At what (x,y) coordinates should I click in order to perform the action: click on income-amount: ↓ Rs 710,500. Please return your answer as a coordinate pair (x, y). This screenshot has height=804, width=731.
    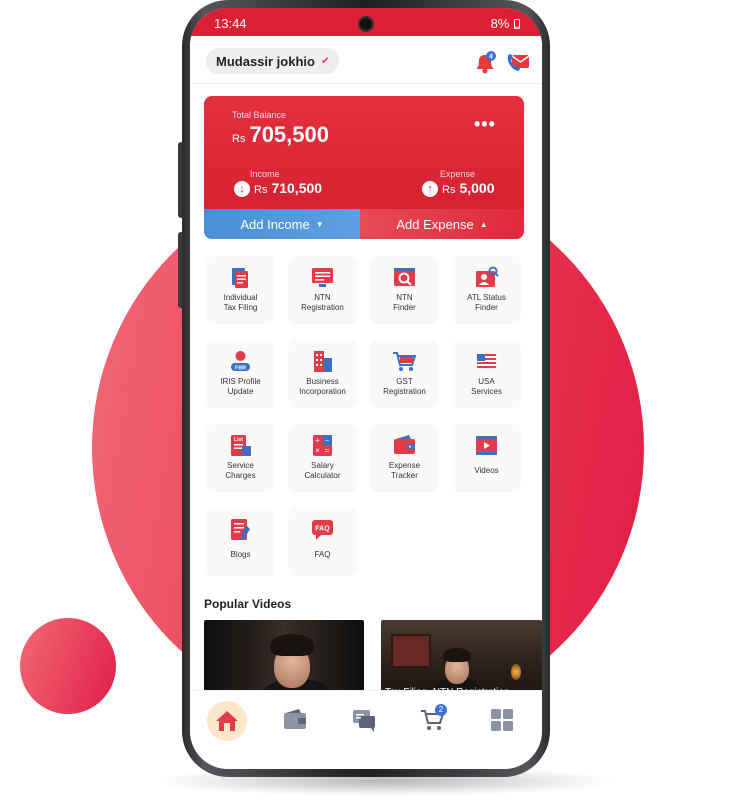
    Looking at the image, I should click on (278, 189).